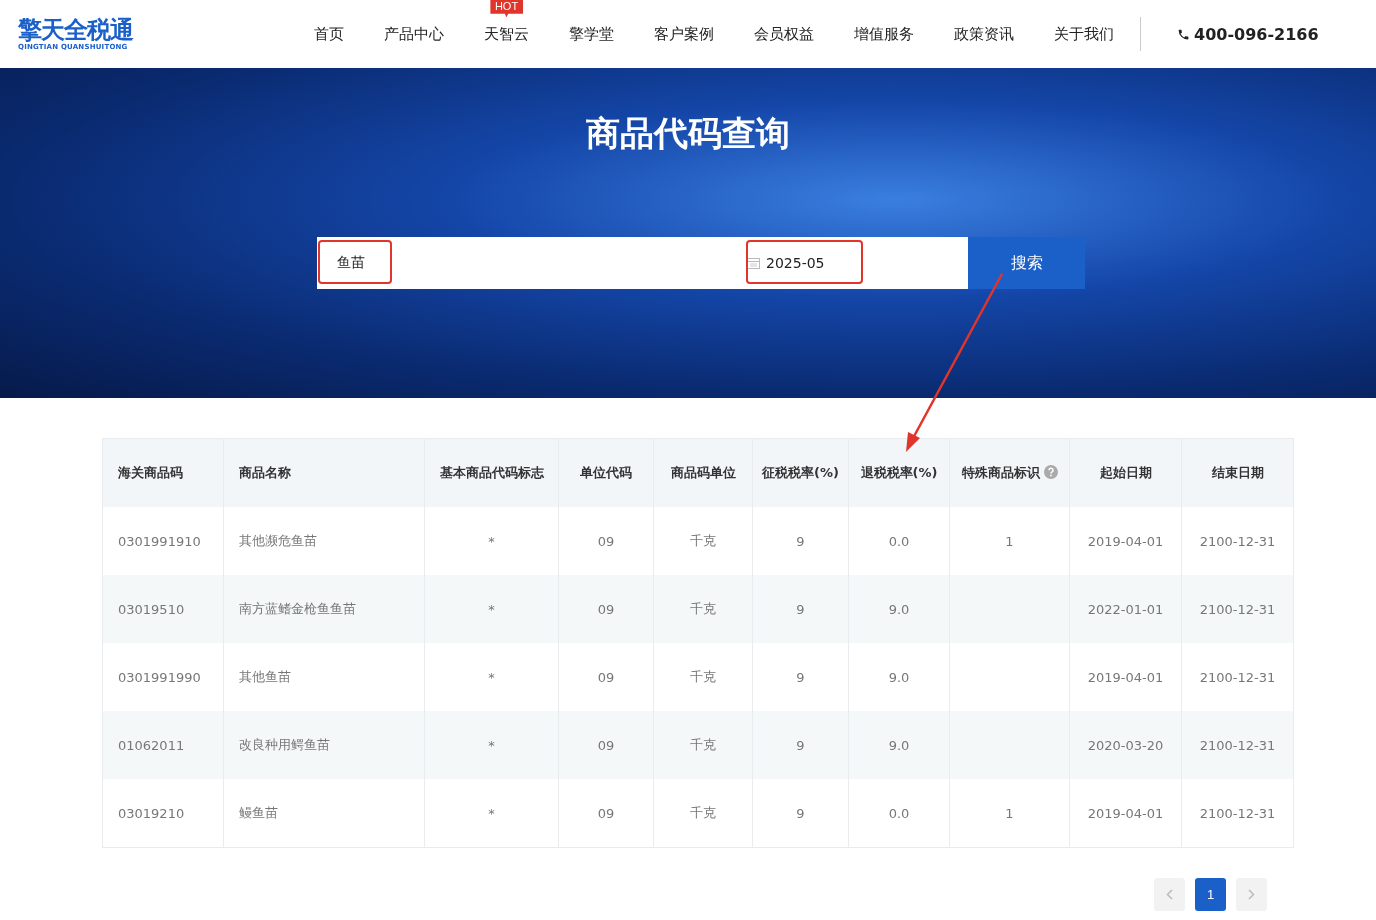 The width and height of the screenshot is (1376, 920). I want to click on phone-number: 400-096-2166, so click(1248, 34).